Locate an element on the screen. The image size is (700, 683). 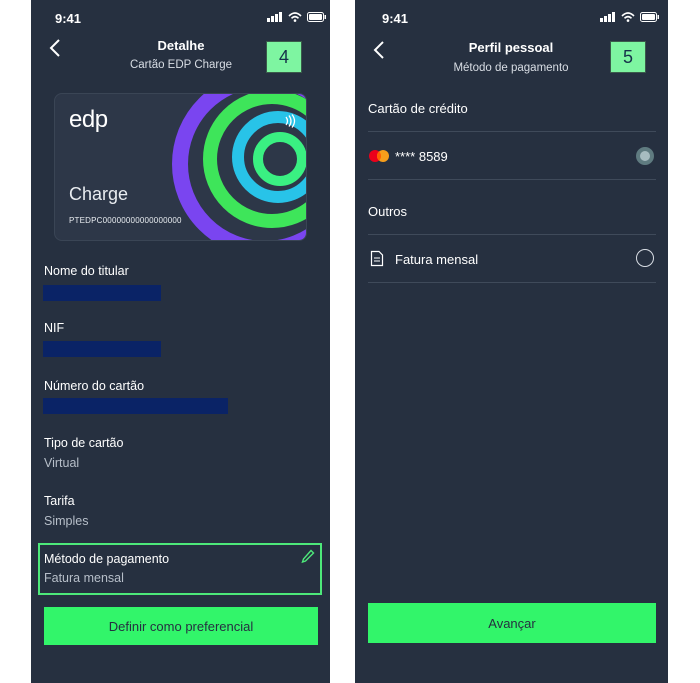
holder-name-redacted is located at coordinates (102, 293).